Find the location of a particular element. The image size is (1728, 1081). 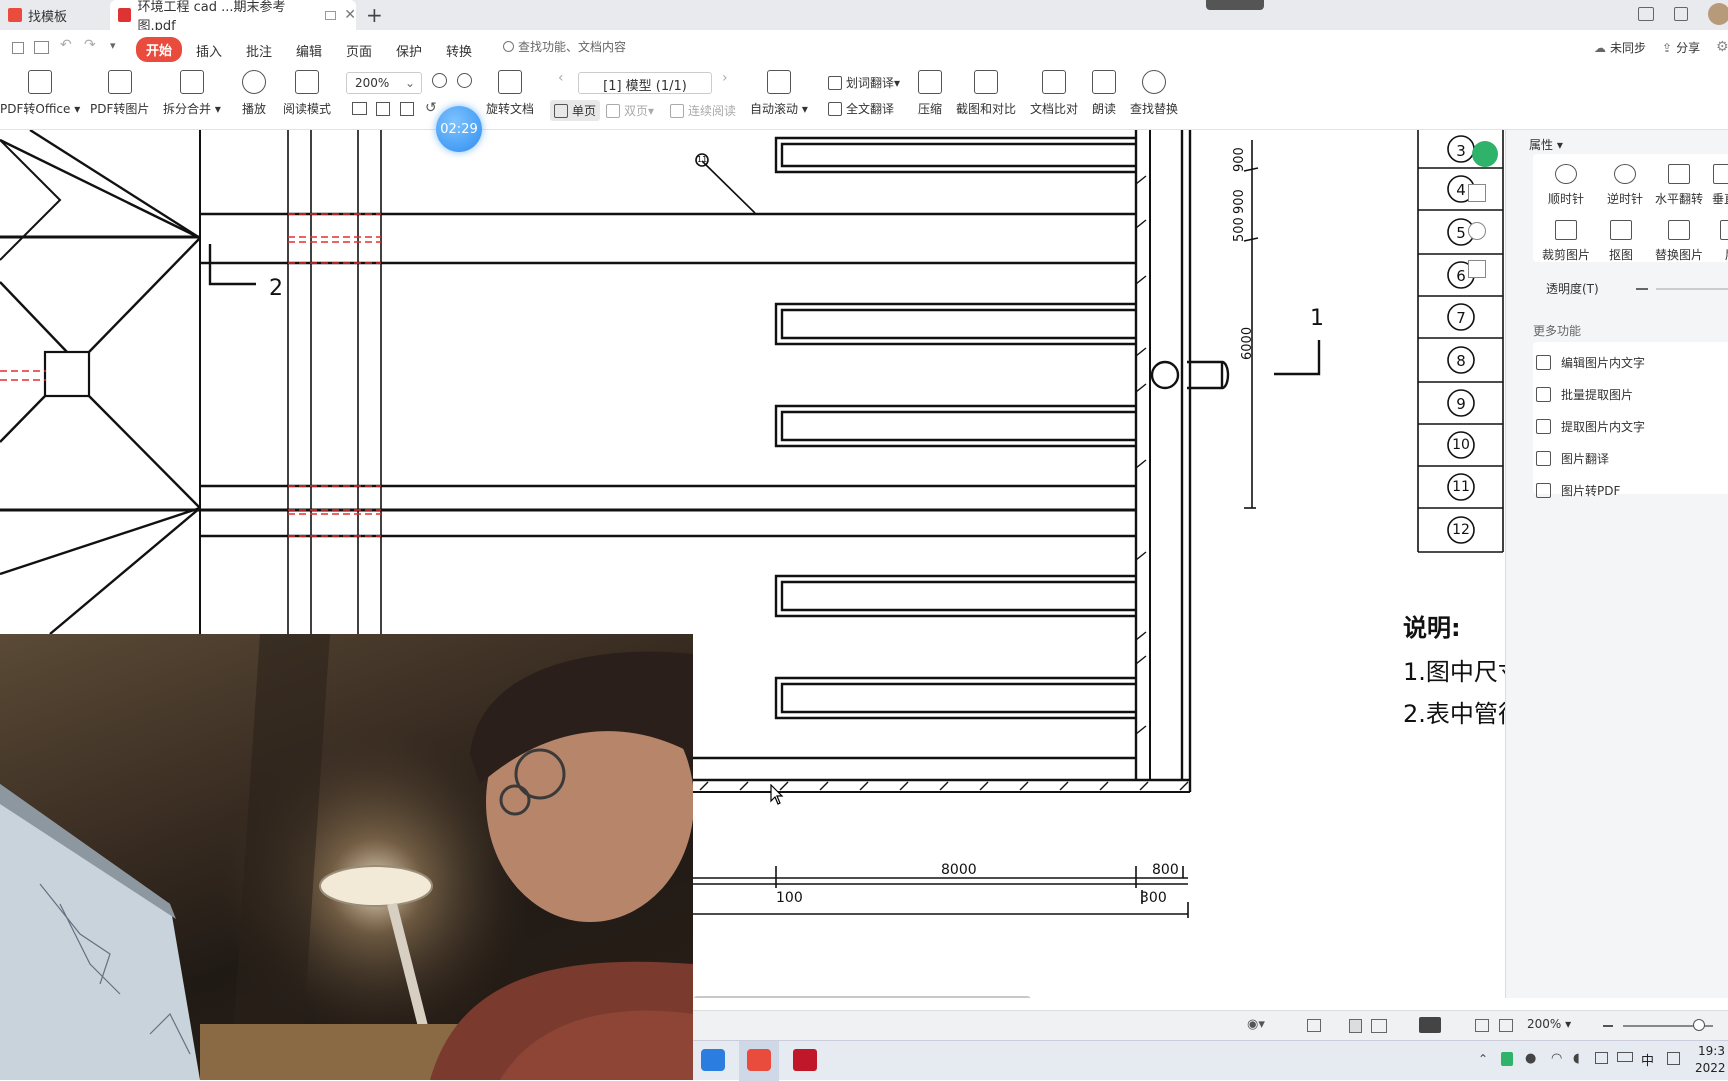

share-button: ⇪ 分享 is located at coordinates (1681, 47).